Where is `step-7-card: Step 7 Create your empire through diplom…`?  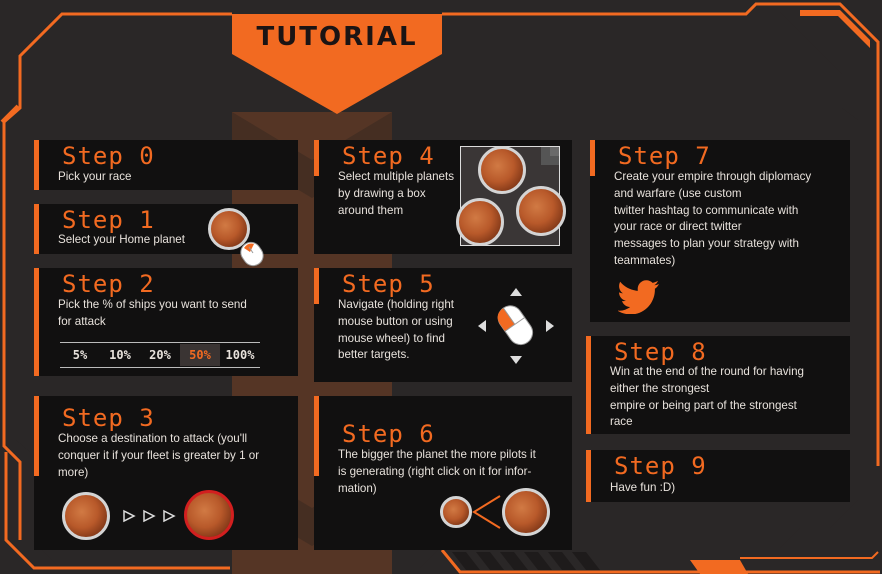 step-7-card: Step 7 Create your empire through diplom… is located at coordinates (720, 231).